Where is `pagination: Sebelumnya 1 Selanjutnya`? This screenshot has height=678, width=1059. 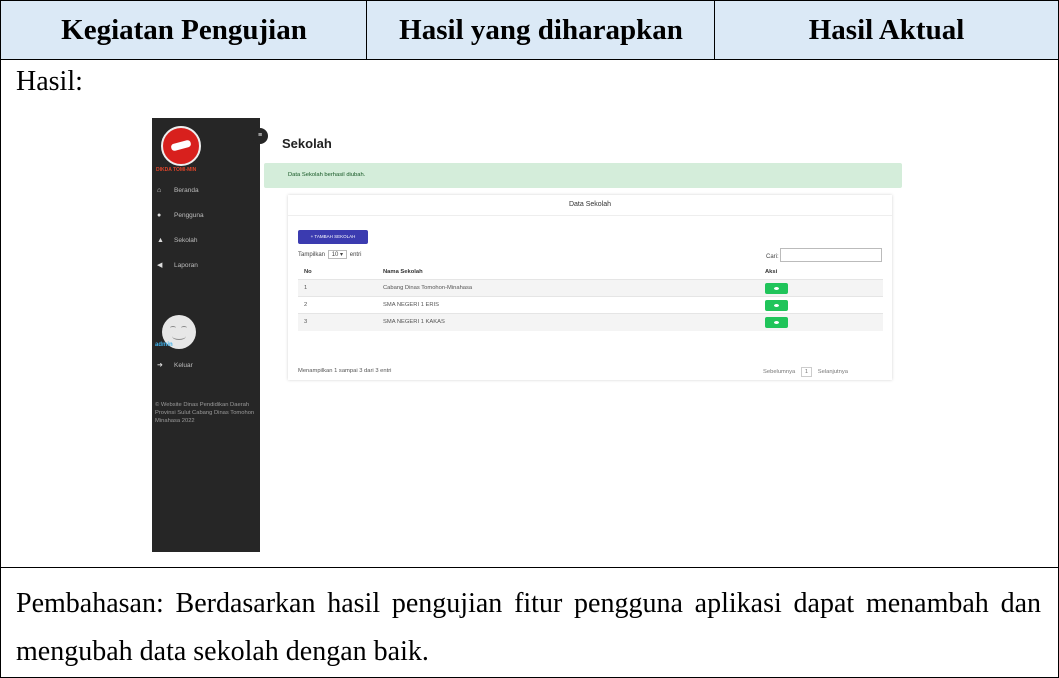
pagination: Sebelumnya 1 Selanjutnya is located at coordinates (805, 372).